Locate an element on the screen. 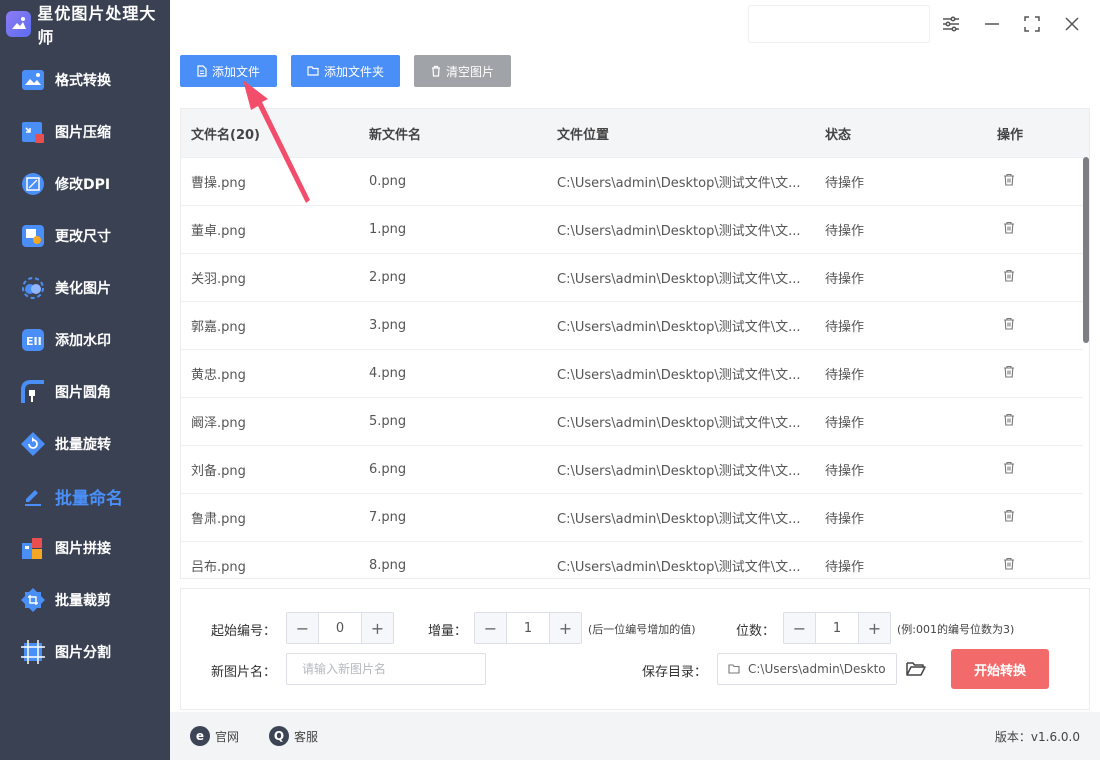 Image resolution: width=1100 pixels, height=760 pixels. sidebar-item-image-format: 格式转换 is located at coordinates (85, 80).